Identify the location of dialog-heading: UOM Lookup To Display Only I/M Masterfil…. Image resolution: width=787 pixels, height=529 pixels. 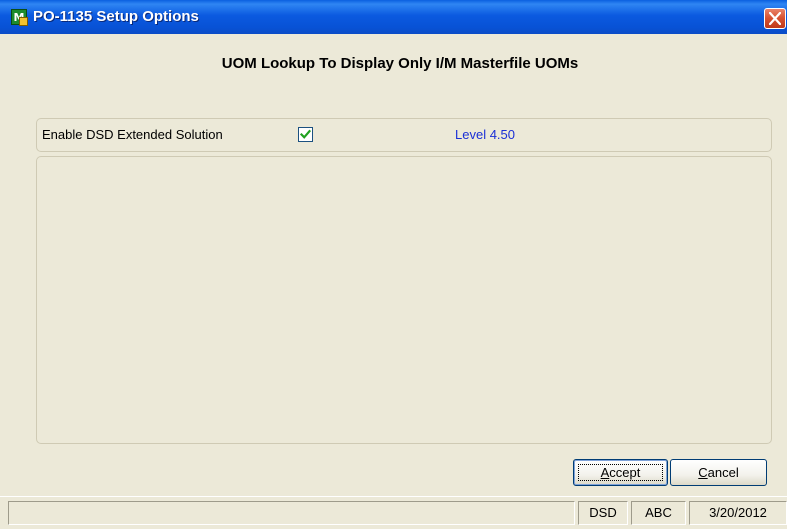
(400, 63).